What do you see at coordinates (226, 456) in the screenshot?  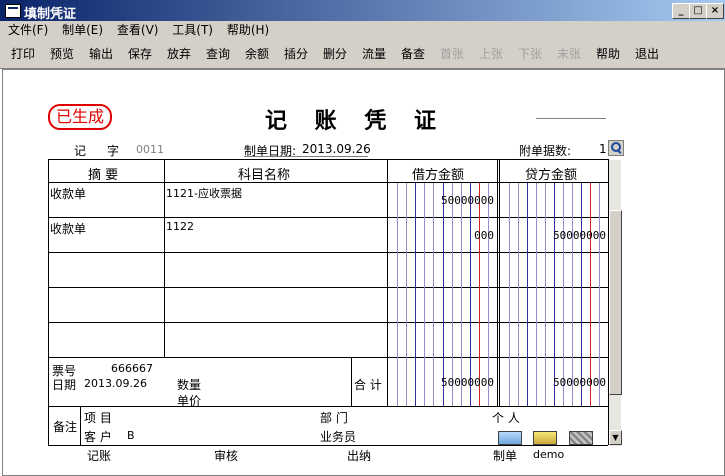 I see `review-label: 审核` at bounding box center [226, 456].